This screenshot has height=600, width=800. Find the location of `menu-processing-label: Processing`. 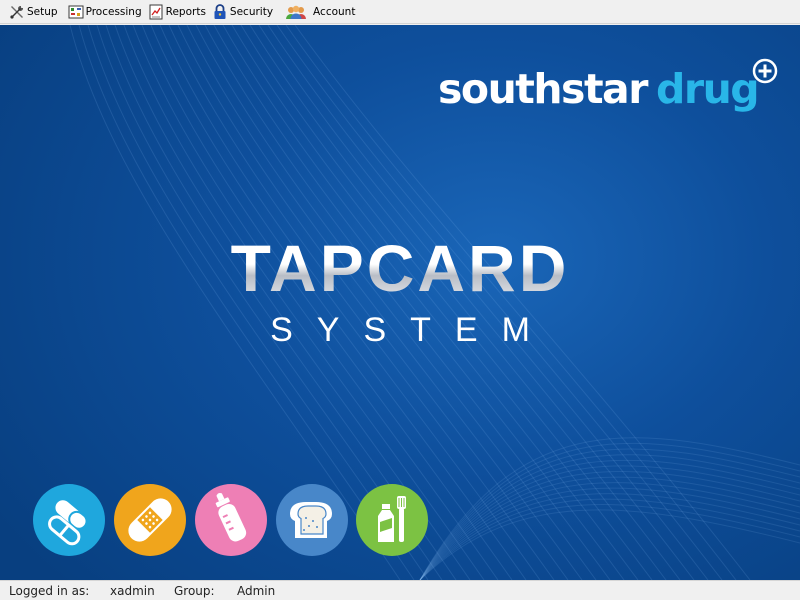

menu-processing-label: Processing is located at coordinates (113, 11).